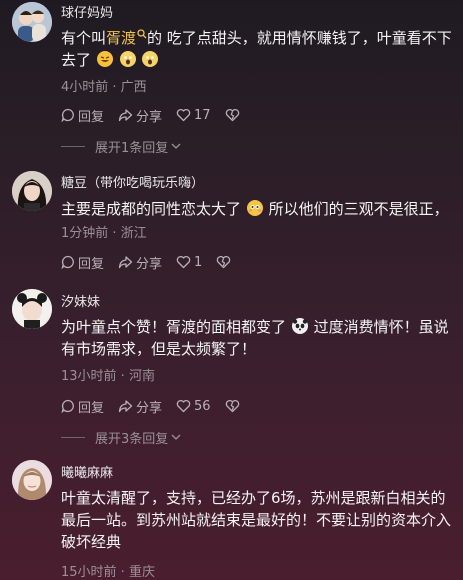 This screenshot has height=580, width=463. What do you see at coordinates (174, 327) in the screenshot?
I see `comment-text-part: 为叶童点个赞！胥渡的面相都变了` at bounding box center [174, 327].